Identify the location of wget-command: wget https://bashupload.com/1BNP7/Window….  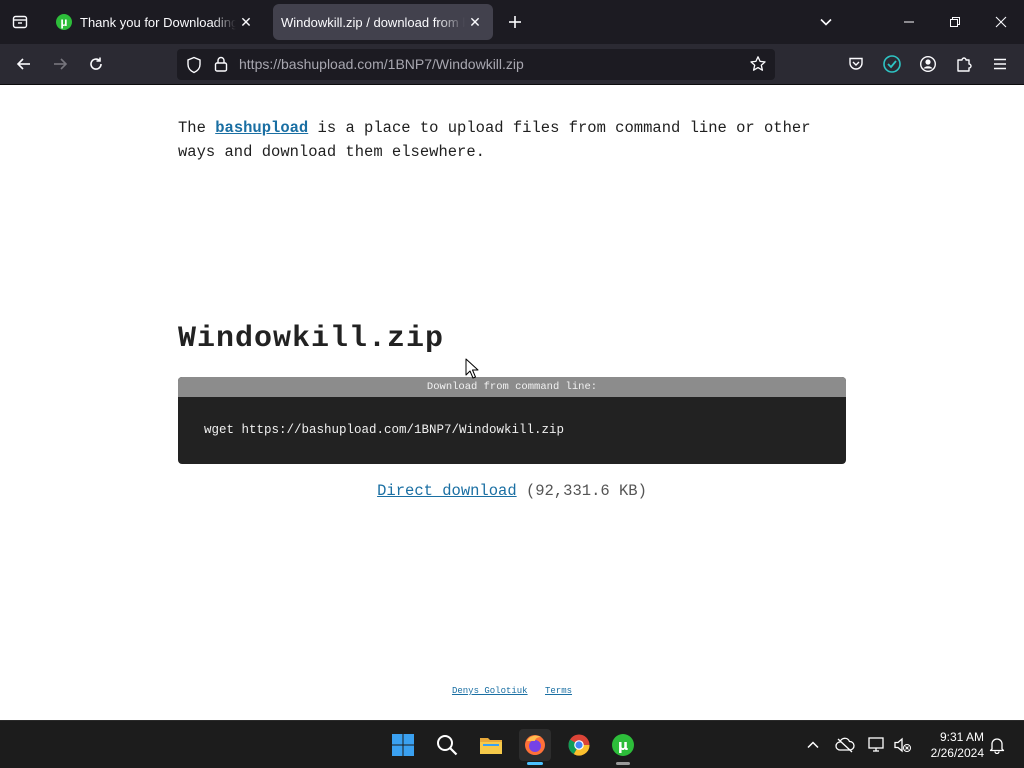
(384, 430).